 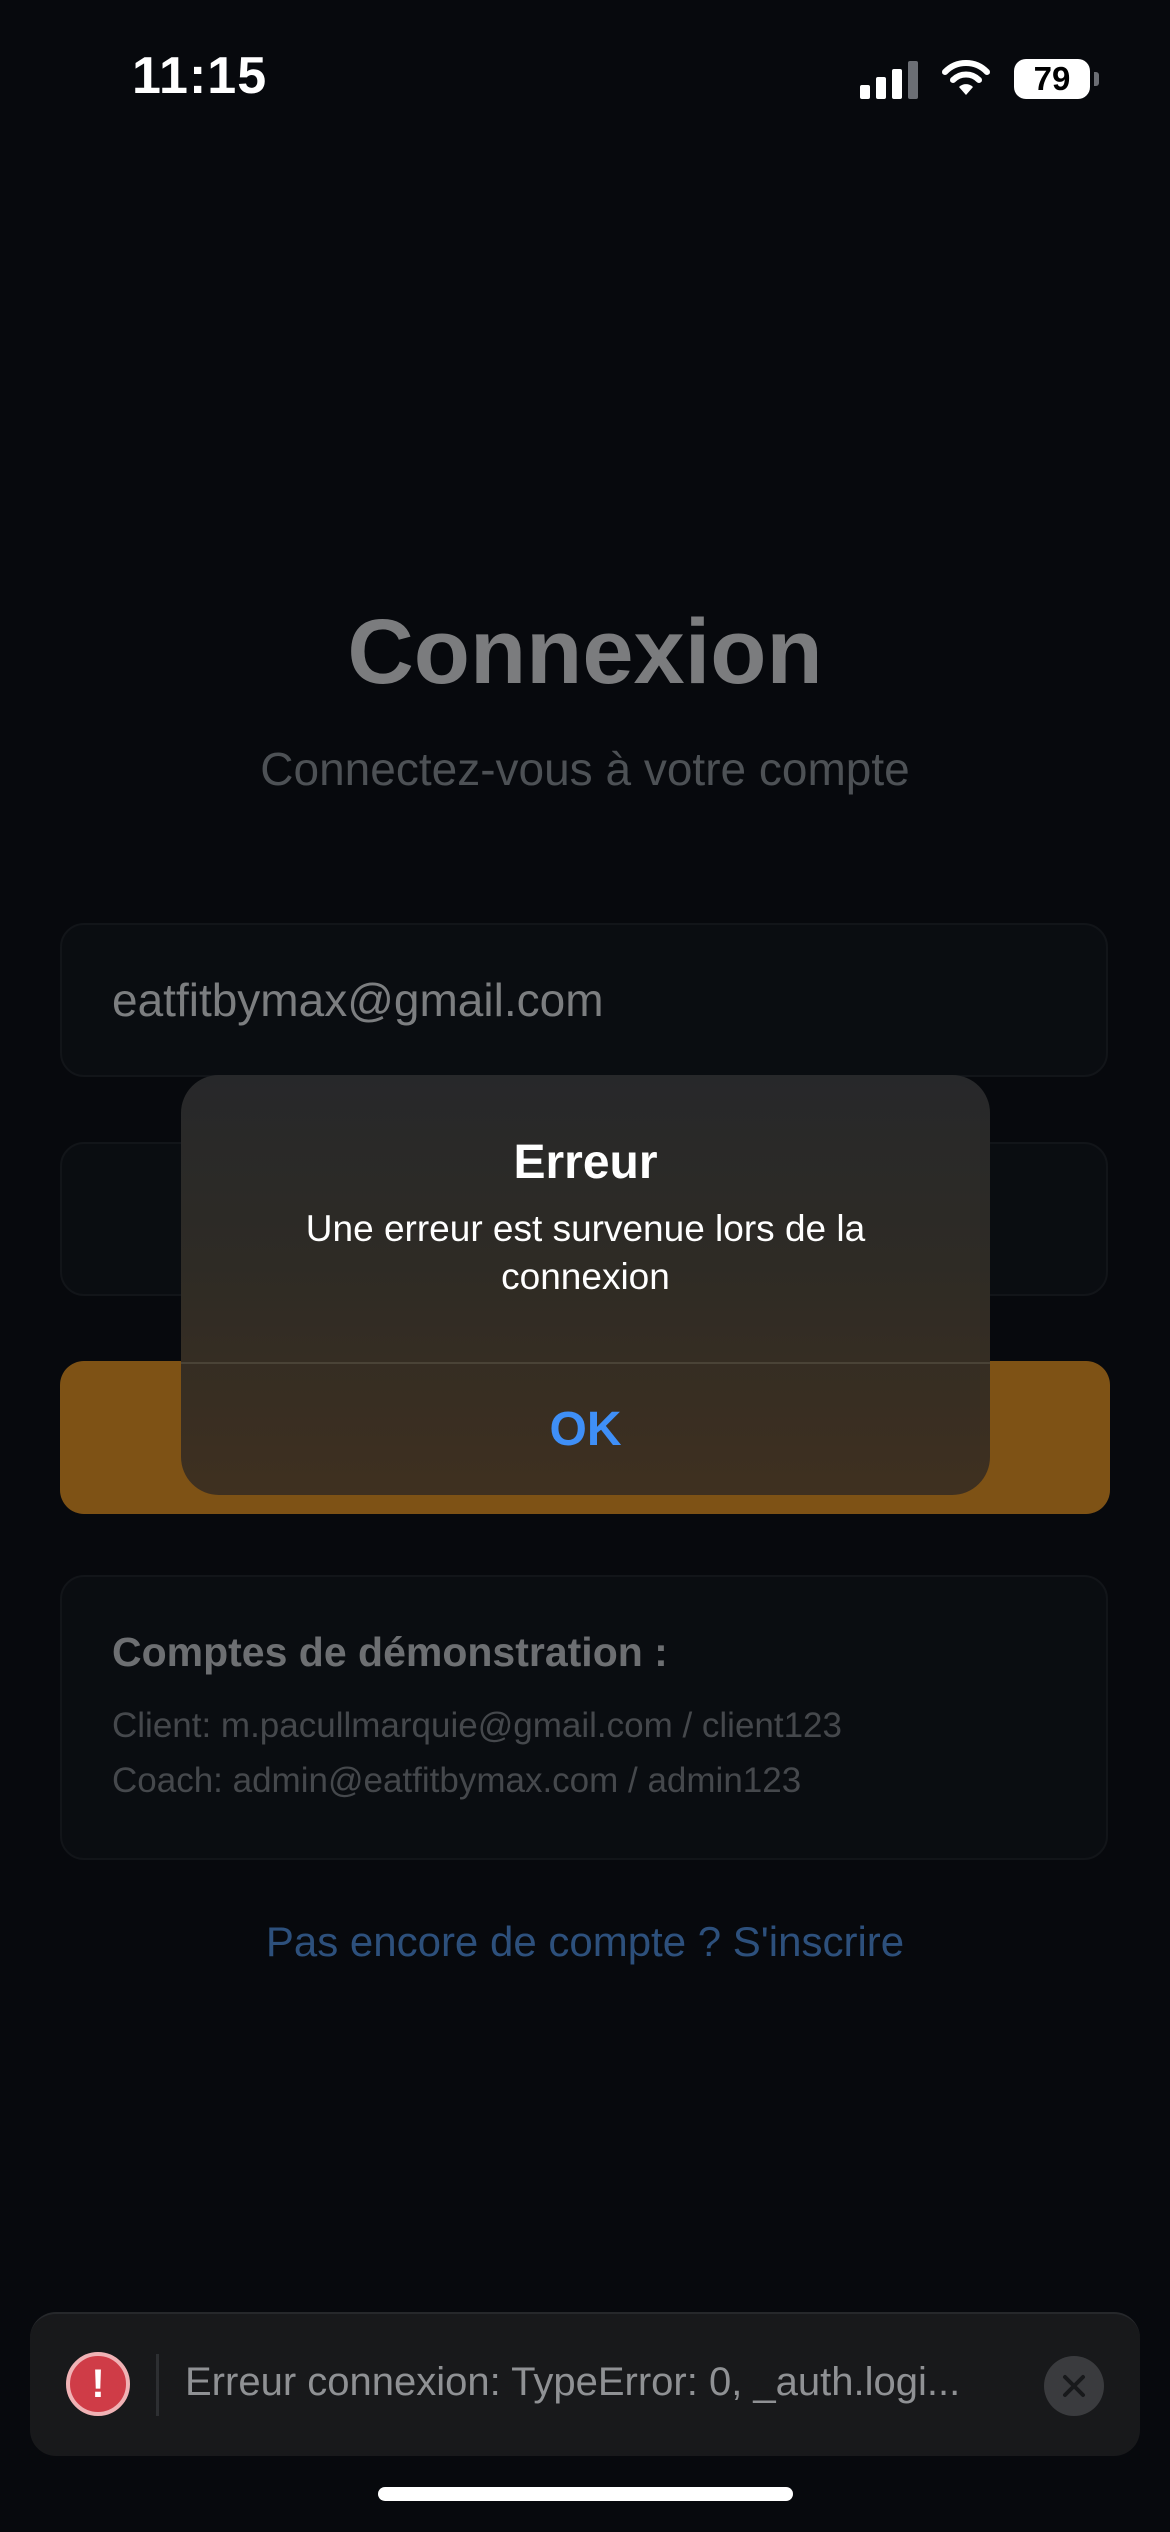 I want to click on email-field: eatfitbymax@gmail.com, so click(x=584, y=1000).